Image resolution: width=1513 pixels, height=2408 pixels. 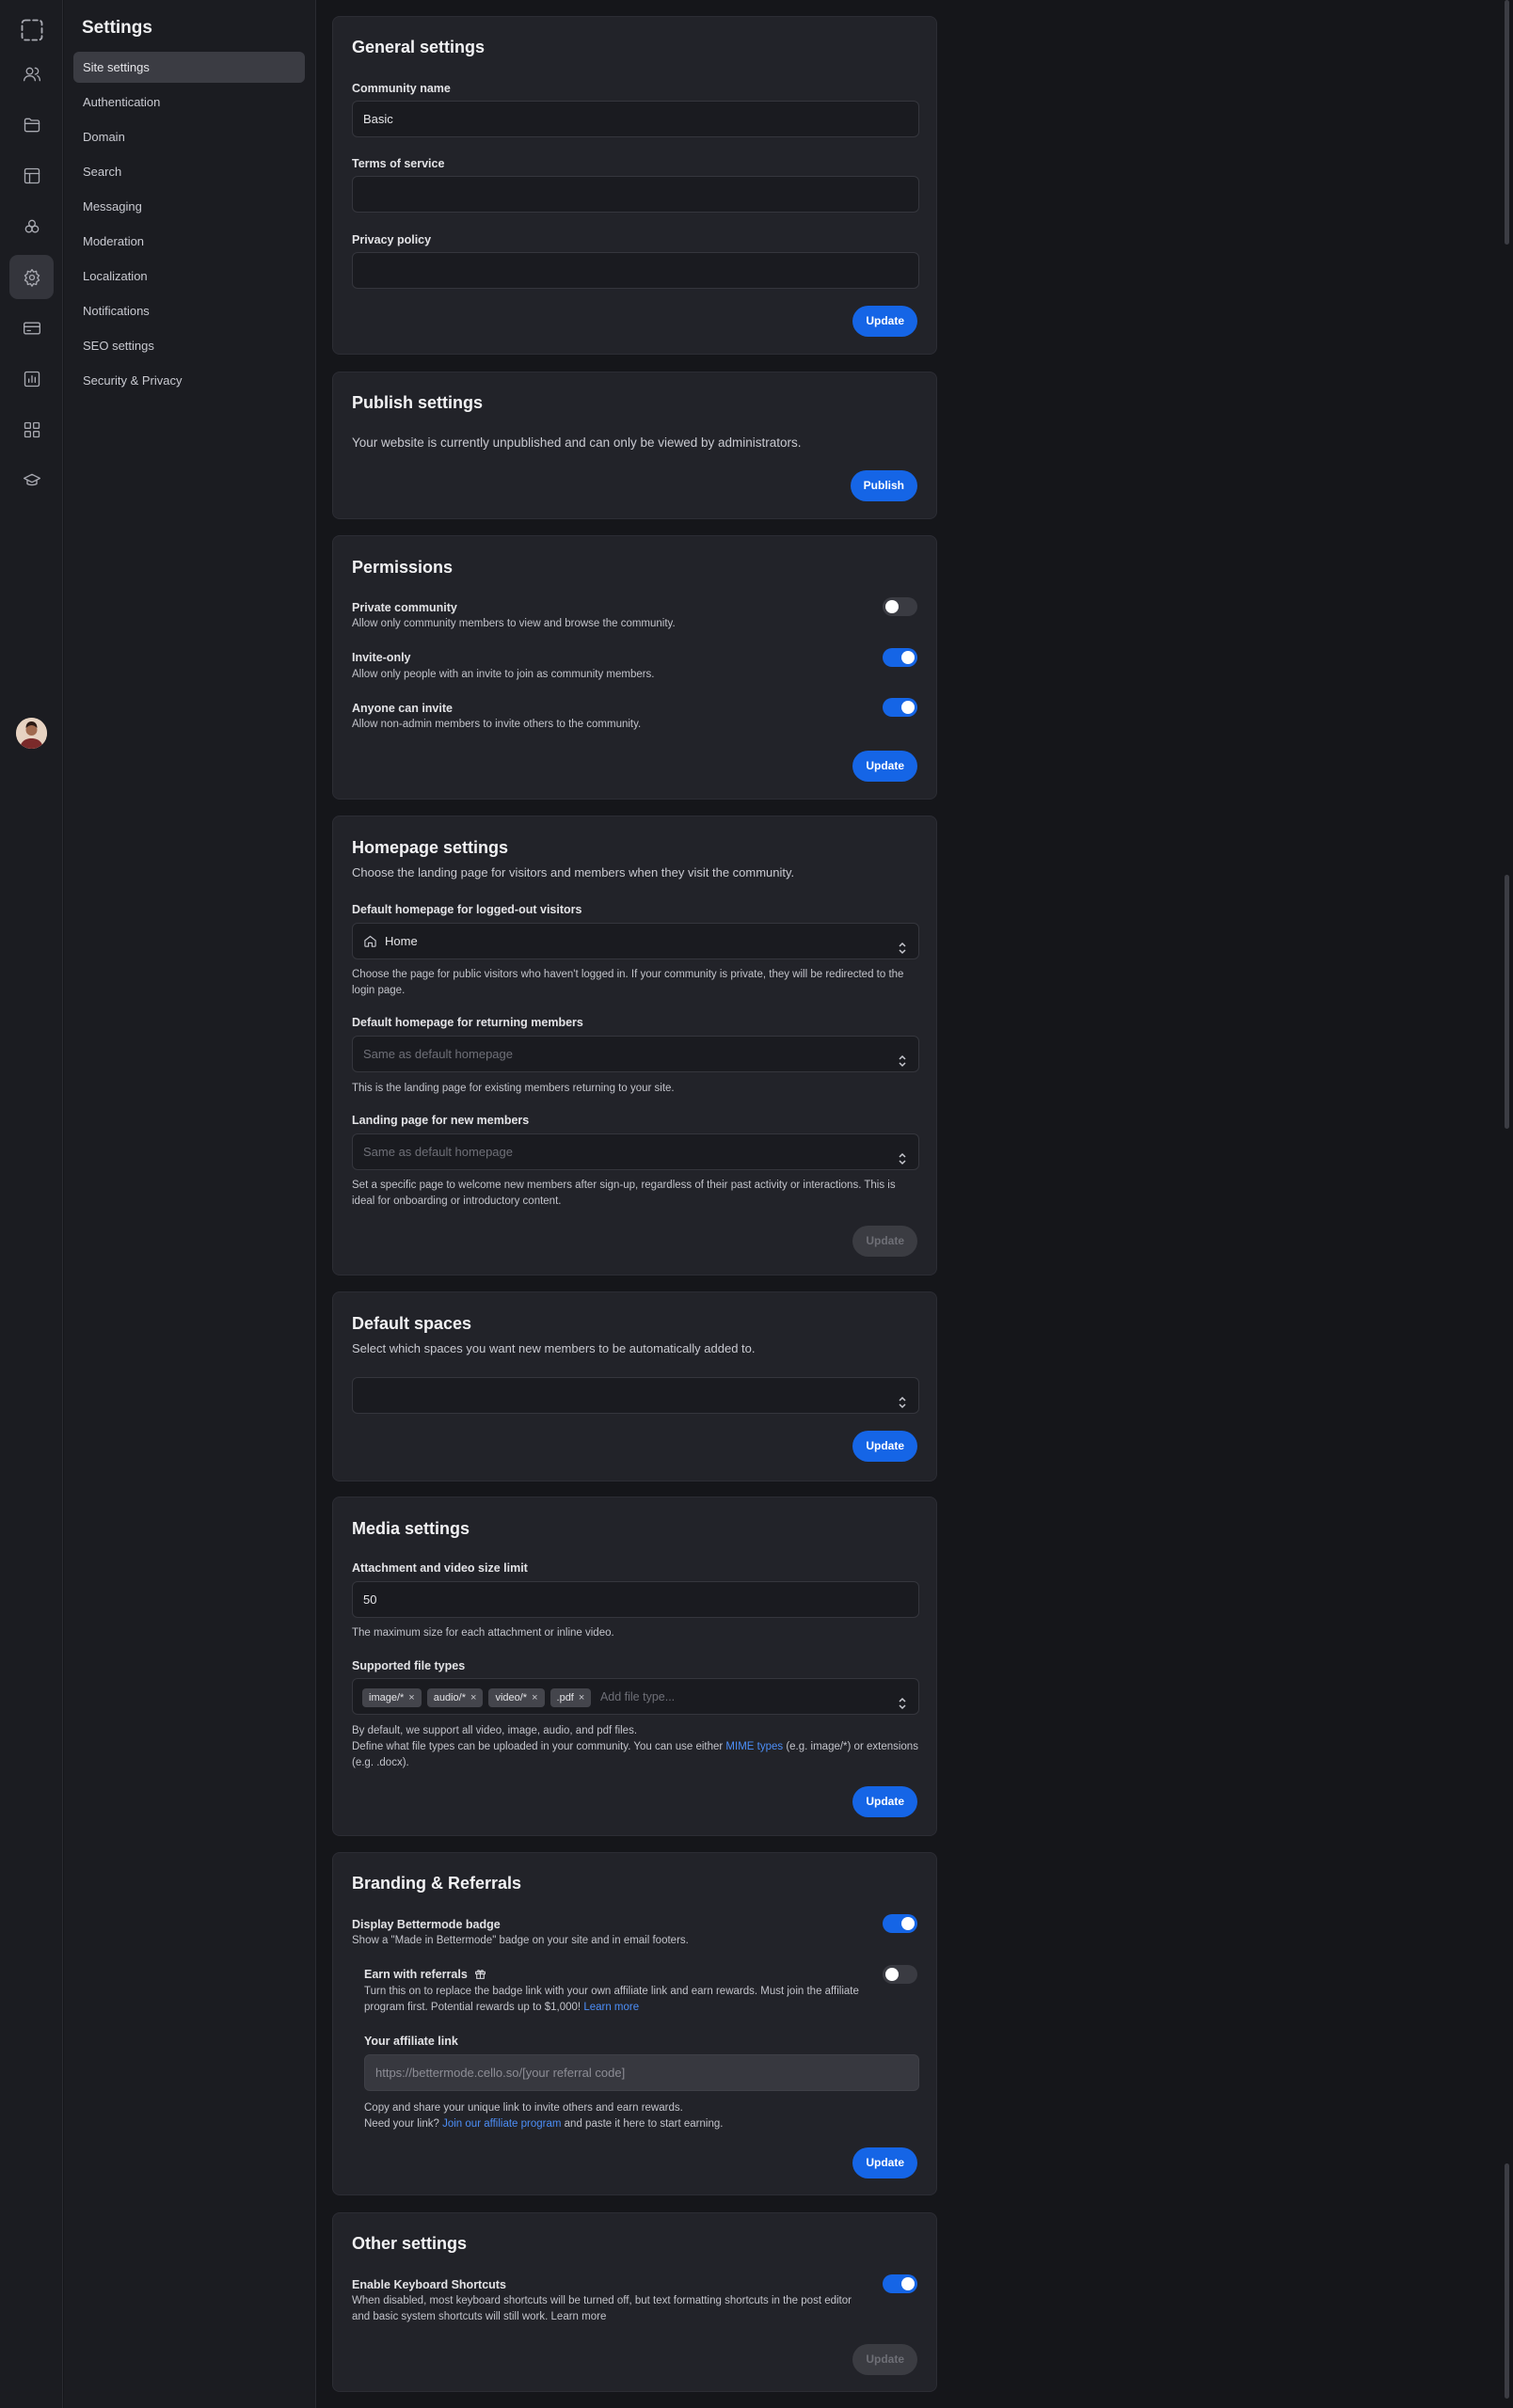 What do you see at coordinates (189, 276) in the screenshot?
I see `nav-item-localization: Localization` at bounding box center [189, 276].